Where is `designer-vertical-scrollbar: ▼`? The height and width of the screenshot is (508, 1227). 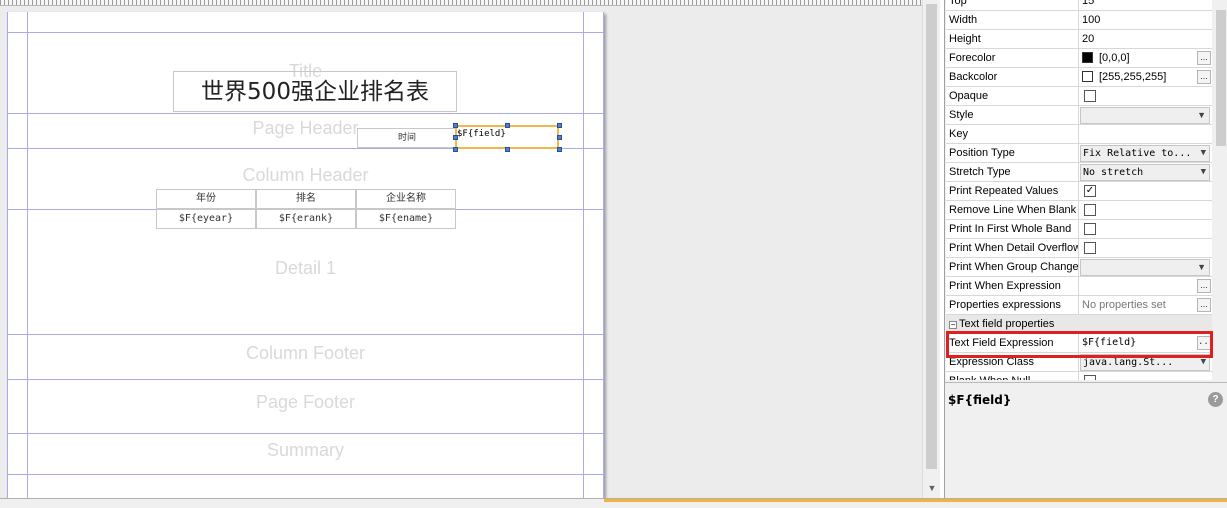 designer-vertical-scrollbar: ▼ is located at coordinates (931, 249).